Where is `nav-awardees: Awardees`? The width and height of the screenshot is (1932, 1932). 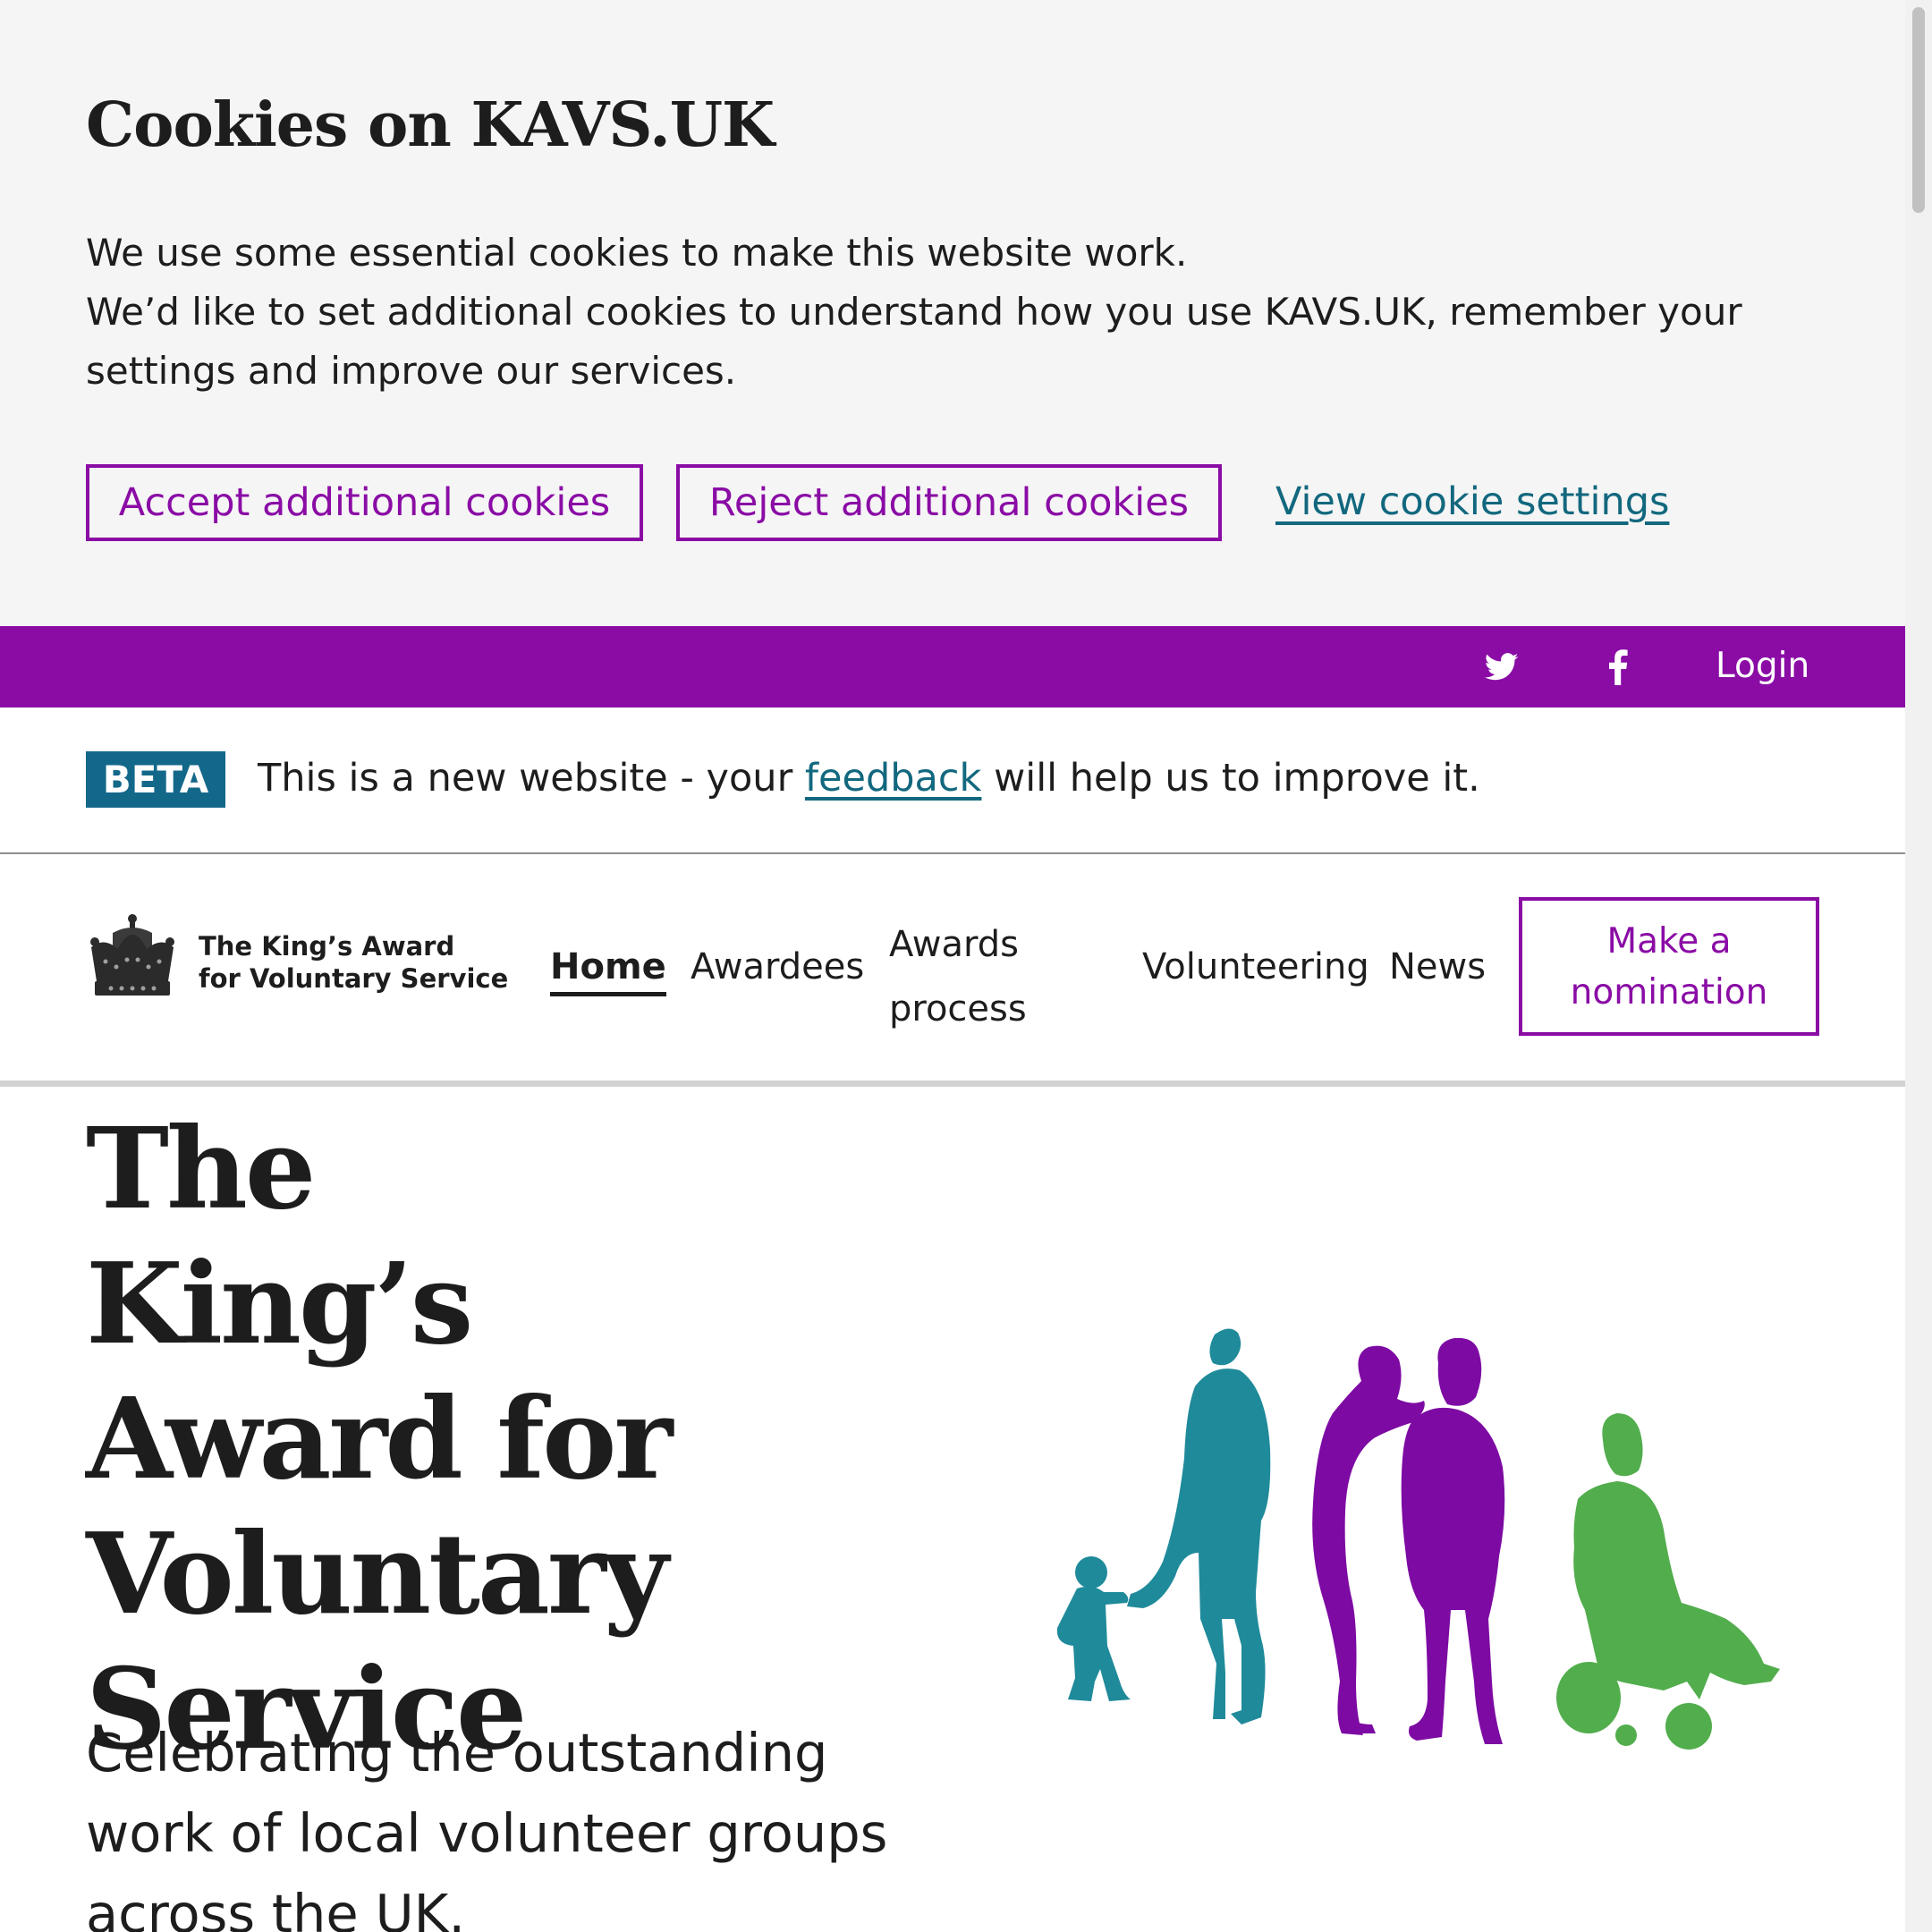 nav-awardees: Awardees is located at coordinates (777, 966).